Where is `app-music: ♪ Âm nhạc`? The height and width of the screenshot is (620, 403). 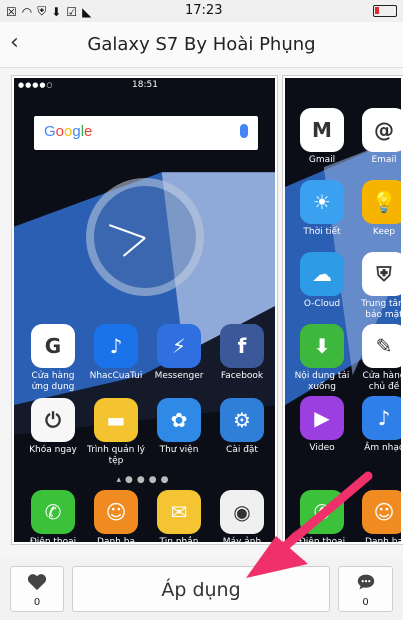 app-music: ♪ Âm nhạc is located at coordinates (378, 425).